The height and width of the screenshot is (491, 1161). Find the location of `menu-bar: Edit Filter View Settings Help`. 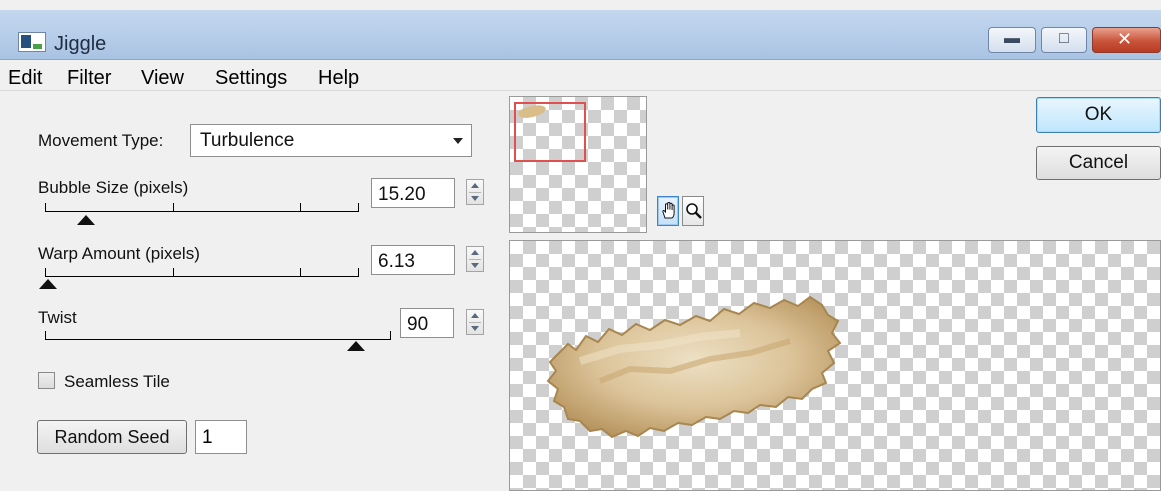

menu-bar: Edit Filter View Settings Help is located at coordinates (580, 76).